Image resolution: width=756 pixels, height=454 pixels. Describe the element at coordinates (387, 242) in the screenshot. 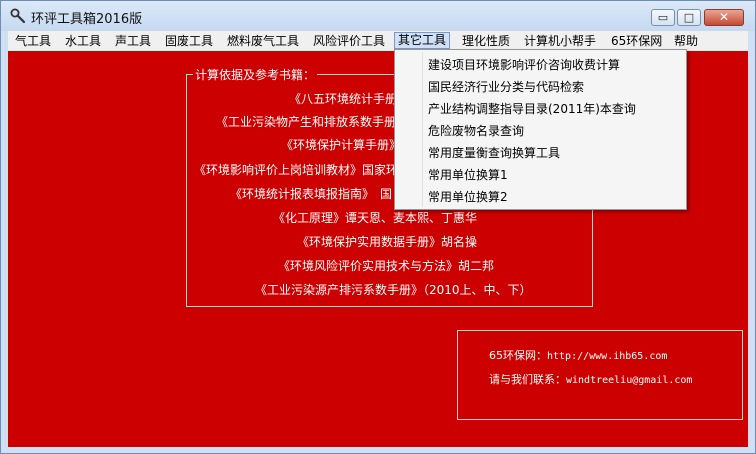

I see `reference-item: 《环境保护实用数据手册》胡名操` at that location.